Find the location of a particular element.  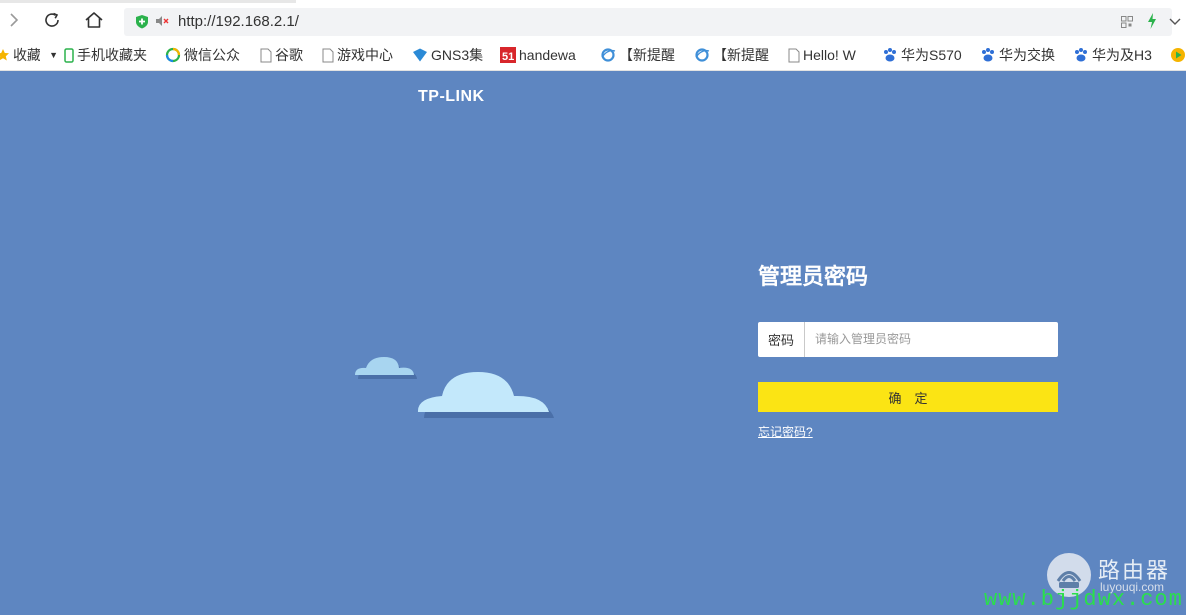

star-icon is located at coordinates (5, 55).